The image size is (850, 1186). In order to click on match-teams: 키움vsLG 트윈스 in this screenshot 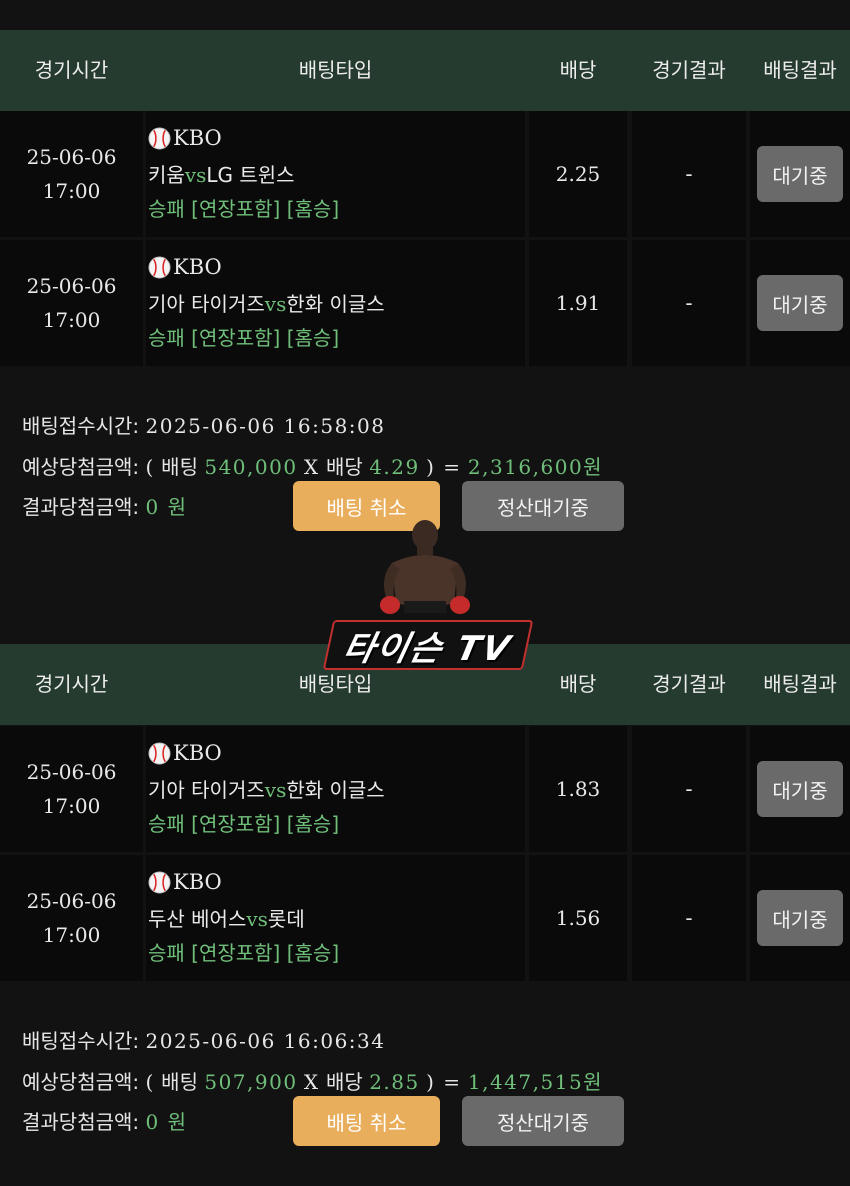, I will do `click(221, 173)`.